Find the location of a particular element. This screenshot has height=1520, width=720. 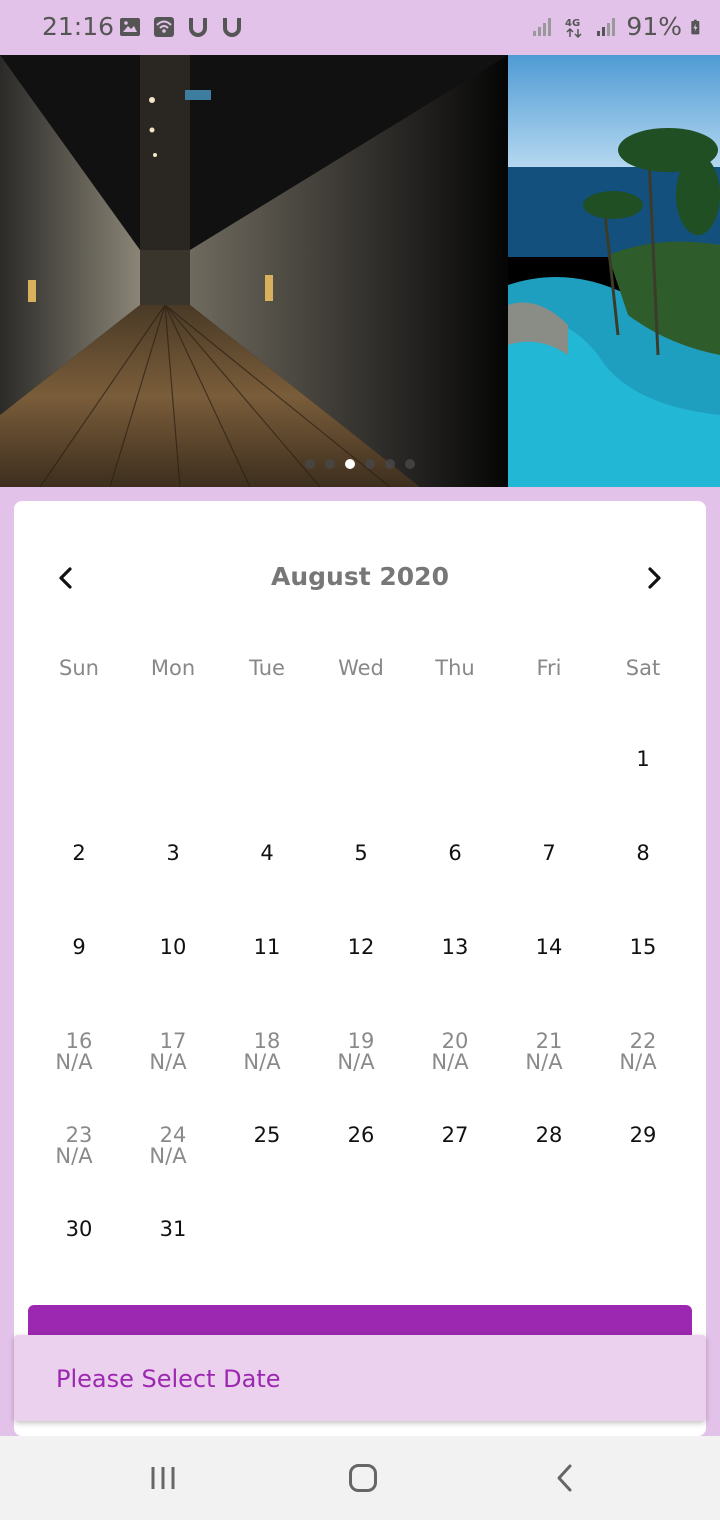

calendar-day: 13 is located at coordinates (455, 984).